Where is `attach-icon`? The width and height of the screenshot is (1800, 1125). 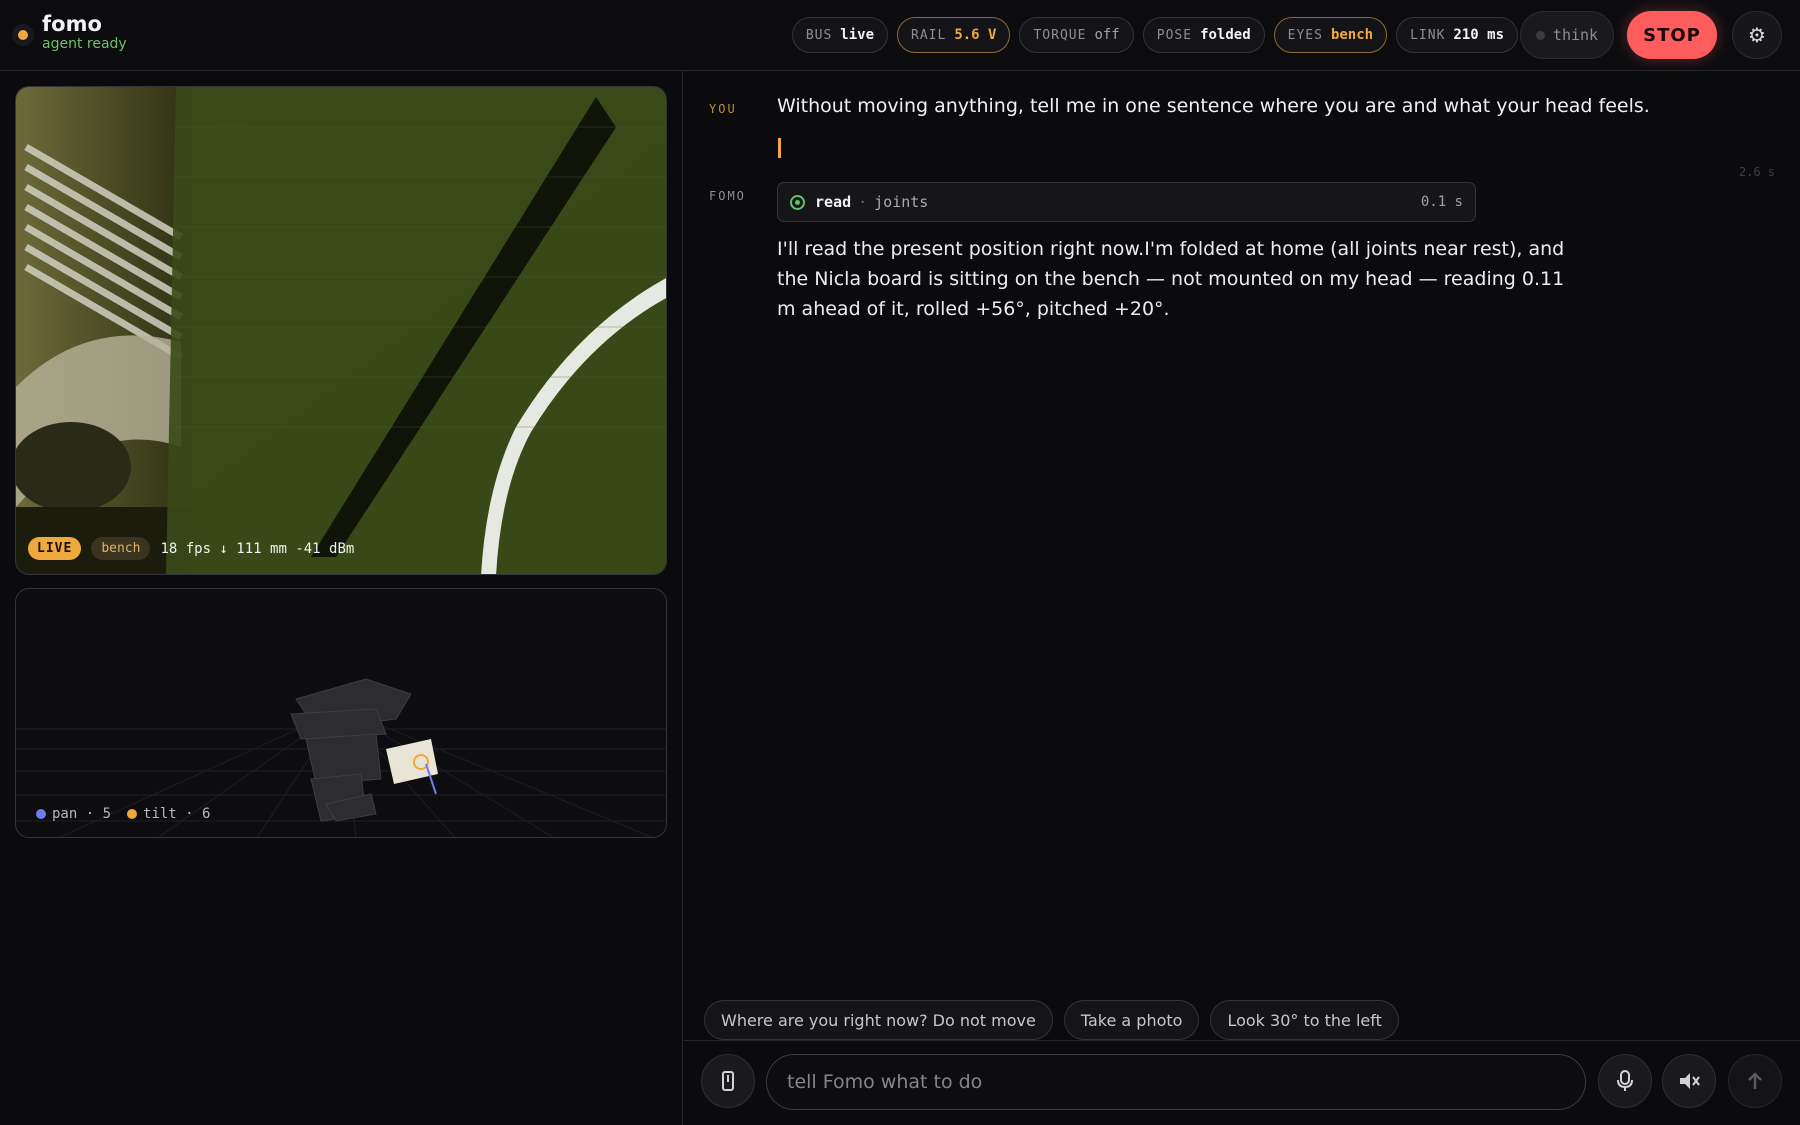 attach-icon is located at coordinates (728, 1081).